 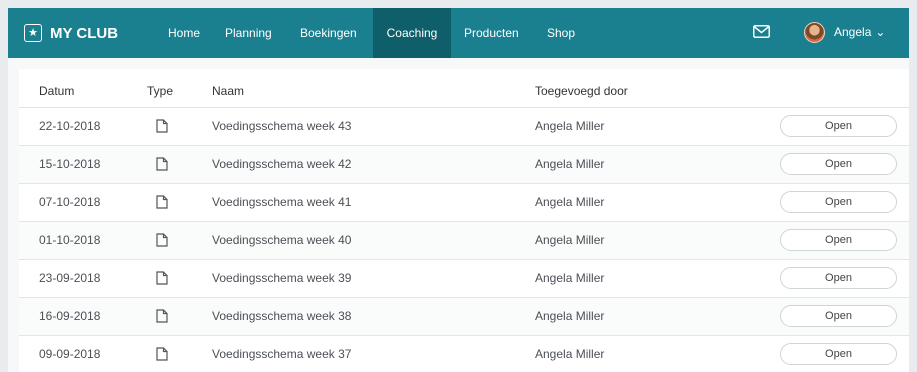 What do you see at coordinates (84, 33) in the screenshot?
I see `brand-name: MY CLUB` at bounding box center [84, 33].